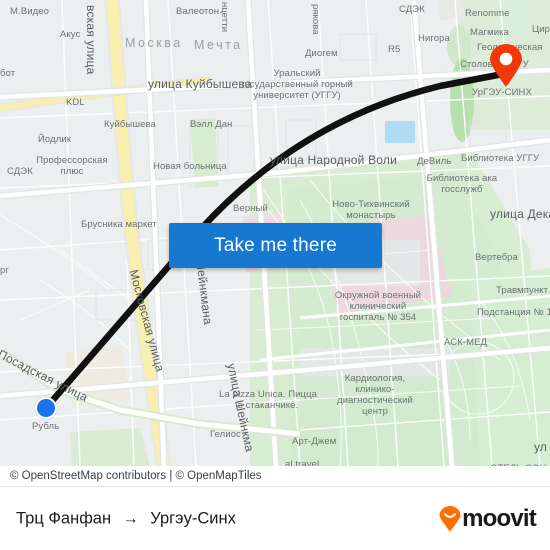 The width and height of the screenshot is (550, 550). I want to click on origin-marker, so click(46, 408).